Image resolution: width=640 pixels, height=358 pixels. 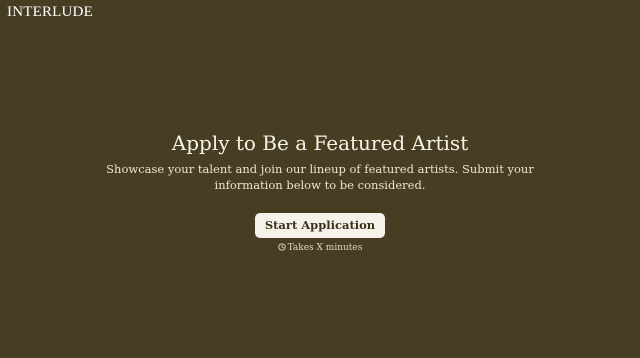 I want to click on duration-note: Takes X minutes, so click(x=320, y=248).